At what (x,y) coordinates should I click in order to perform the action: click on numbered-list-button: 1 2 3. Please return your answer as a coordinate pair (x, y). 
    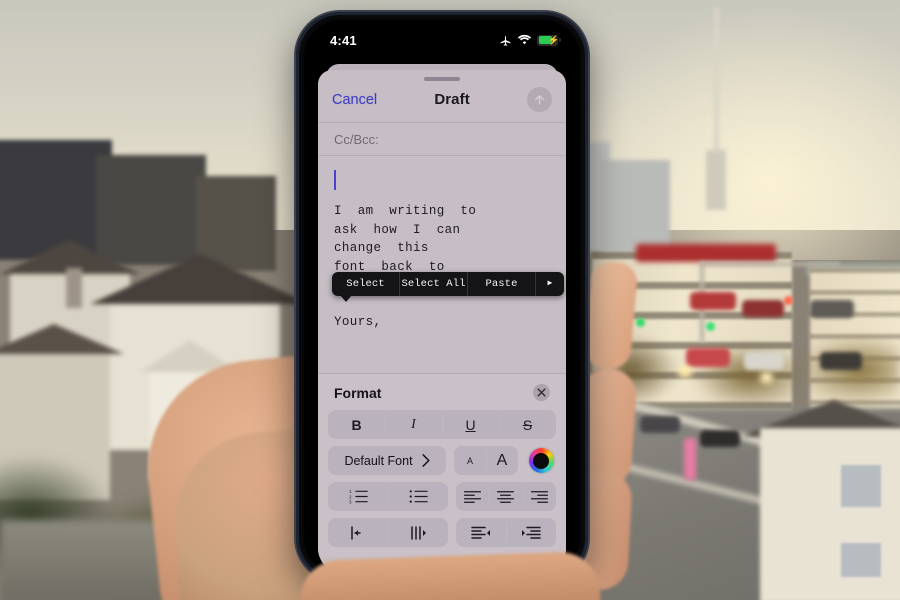
    Looking at the image, I should click on (358, 496).